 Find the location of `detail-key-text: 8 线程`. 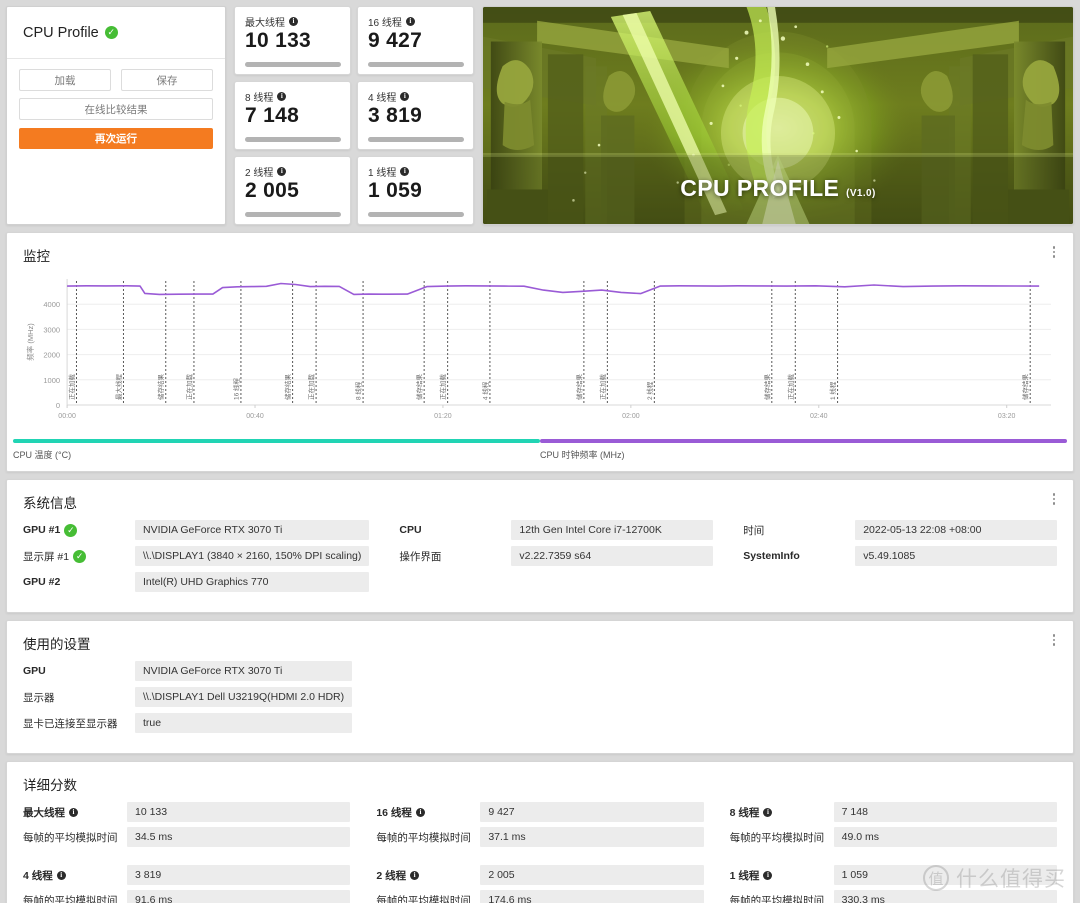

detail-key-text: 8 线程 is located at coordinates (744, 812).